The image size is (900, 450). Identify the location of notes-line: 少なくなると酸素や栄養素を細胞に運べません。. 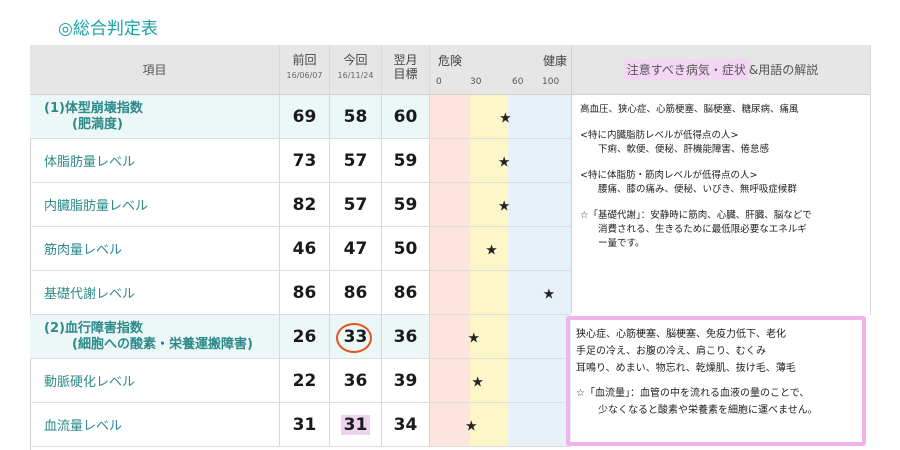
(708, 410).